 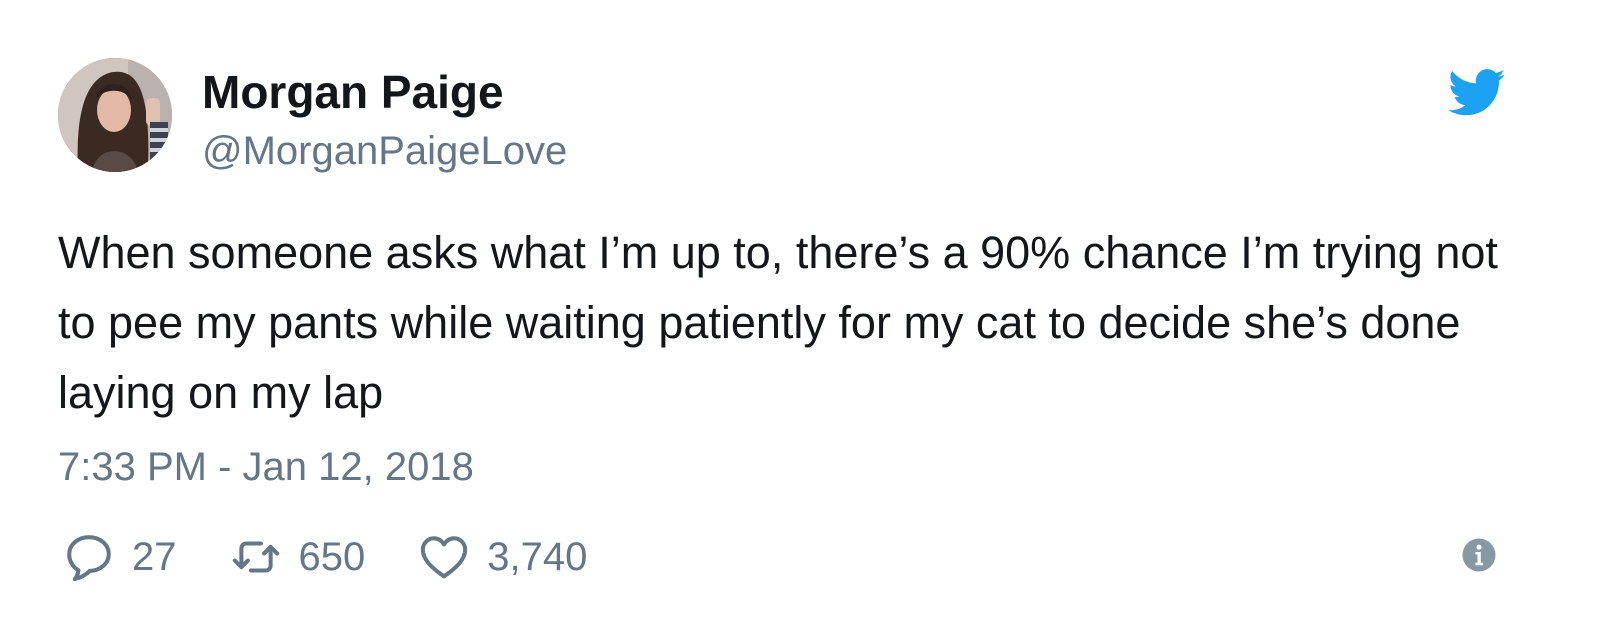 I want to click on retweet-button: 650, so click(x=297, y=557).